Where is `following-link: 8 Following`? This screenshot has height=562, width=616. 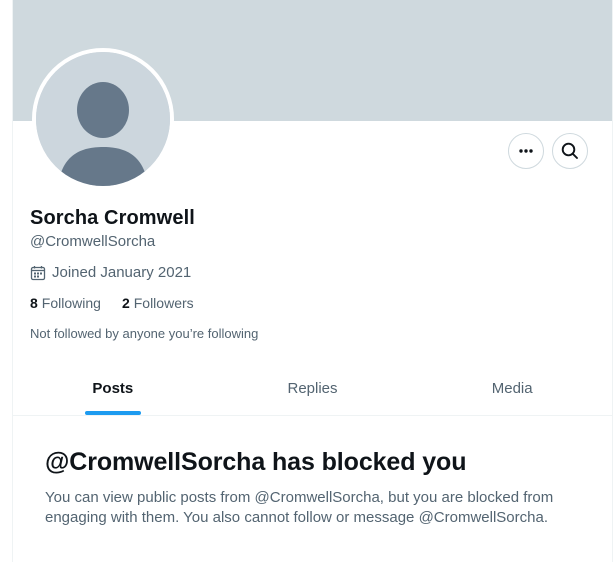 following-link: 8 Following is located at coordinates (65, 303).